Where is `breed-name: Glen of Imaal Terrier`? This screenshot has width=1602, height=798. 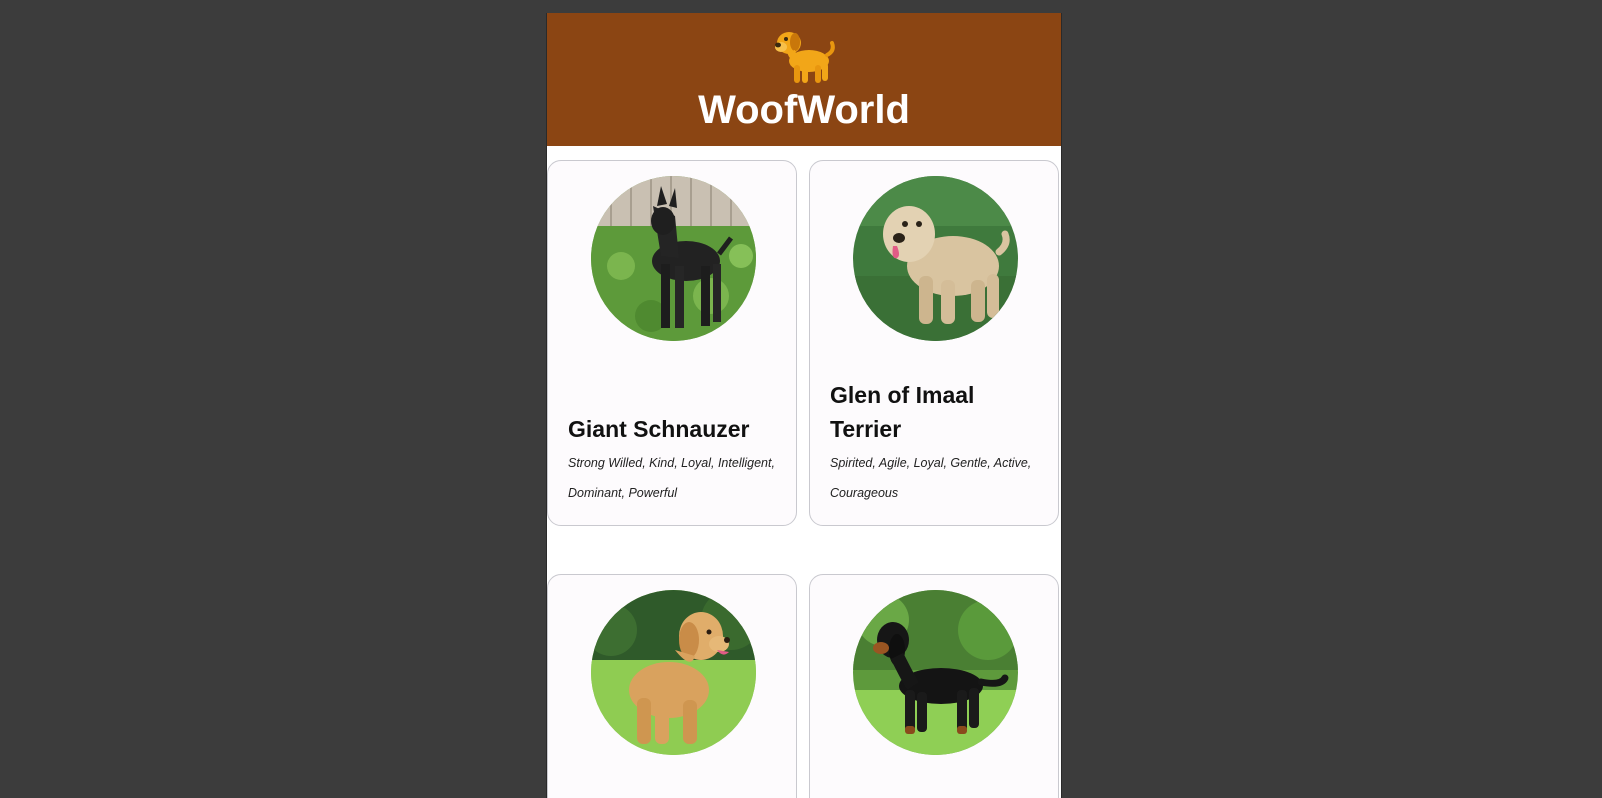
breed-name: Glen of Imaal Terrier is located at coordinates (902, 412).